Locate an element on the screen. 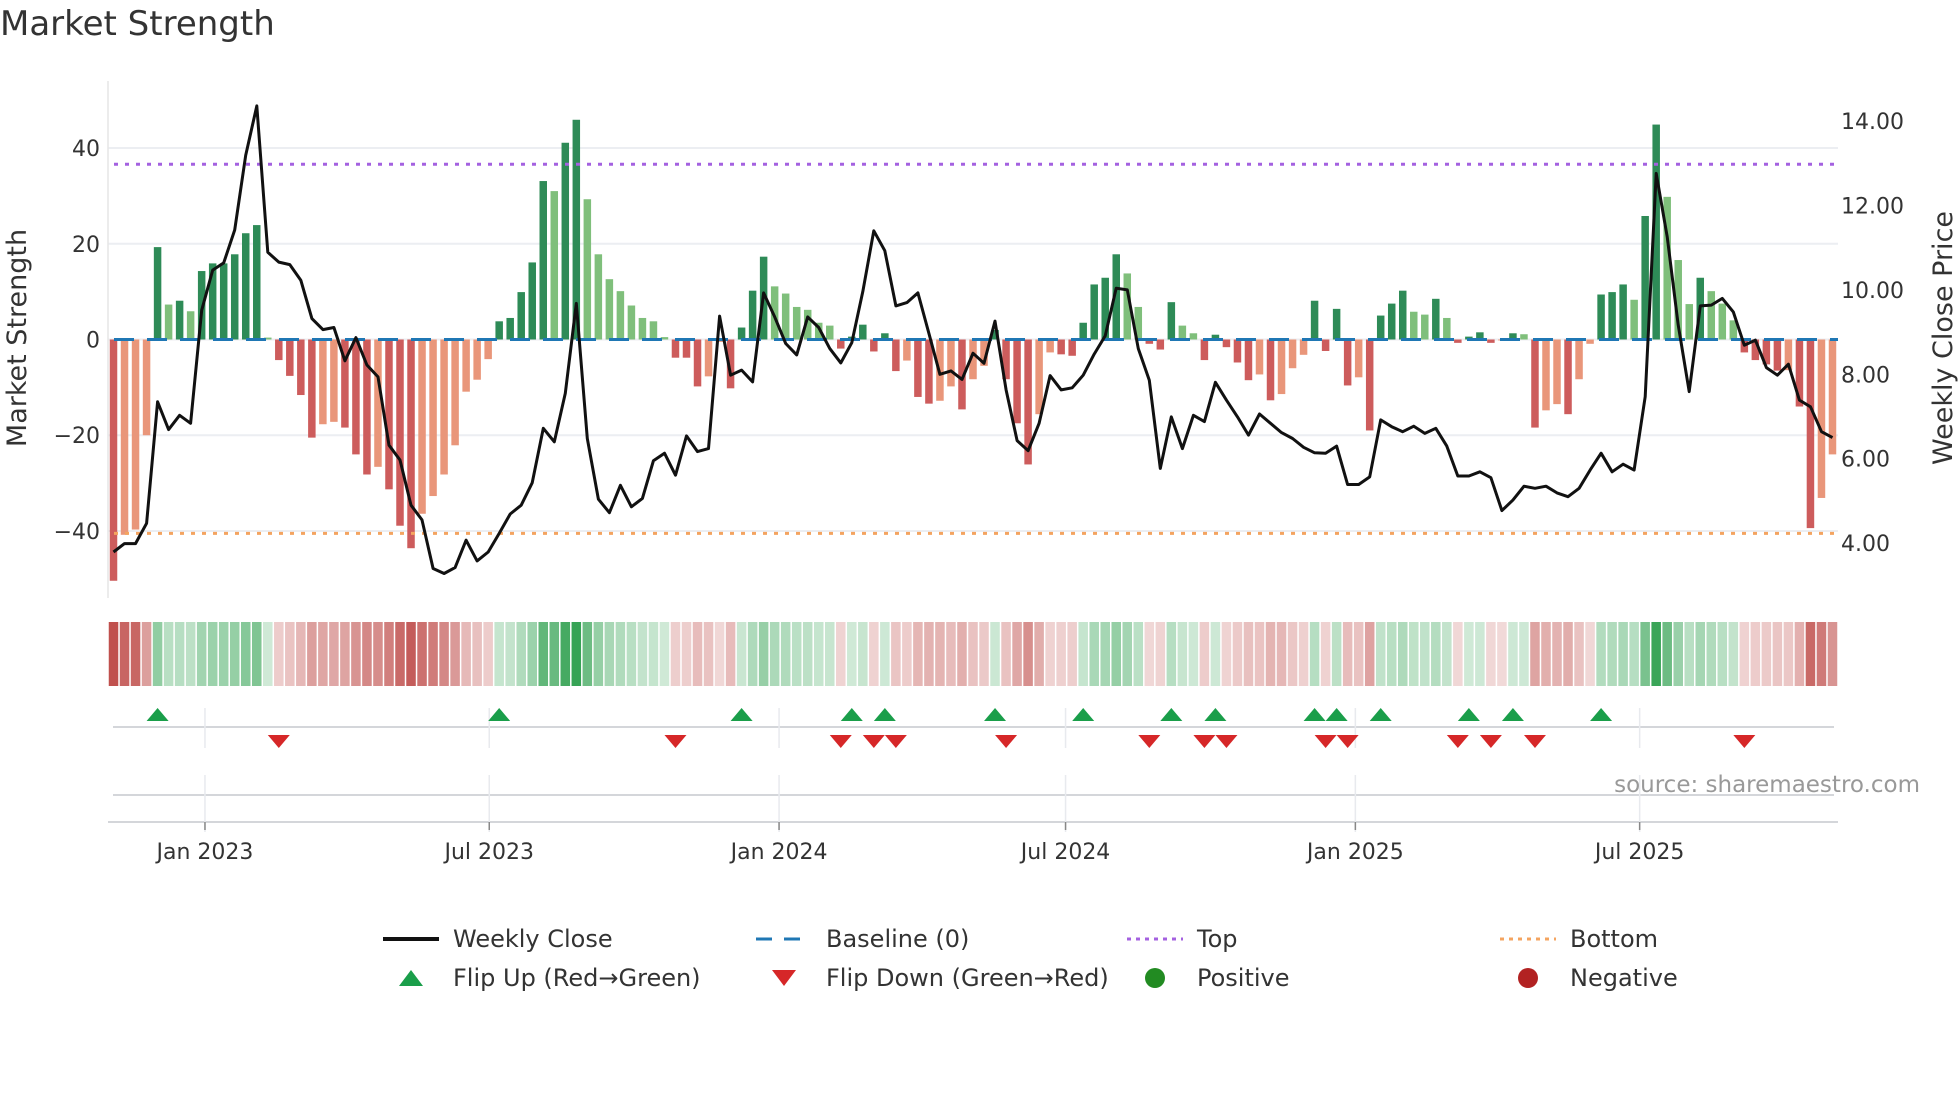 The width and height of the screenshot is (1960, 1102). y2-axis-label: Weekly Close Price is located at coordinates (1943, 338).